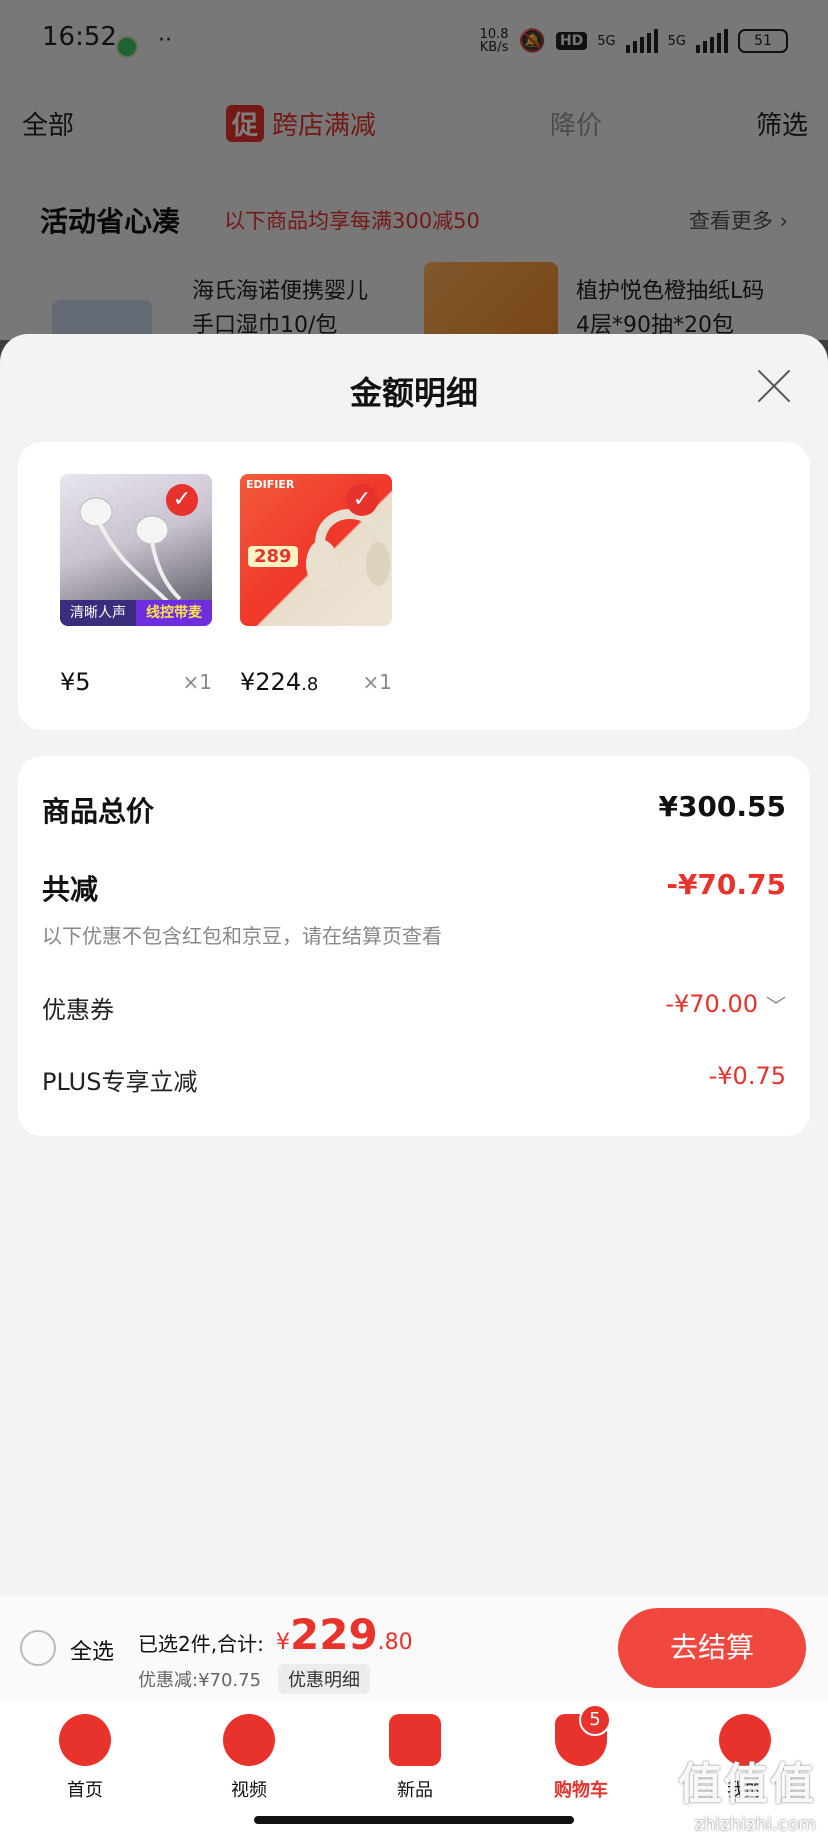 The image size is (828, 1840). I want to click on discount-detail-button: 优惠明细, so click(324, 1679).